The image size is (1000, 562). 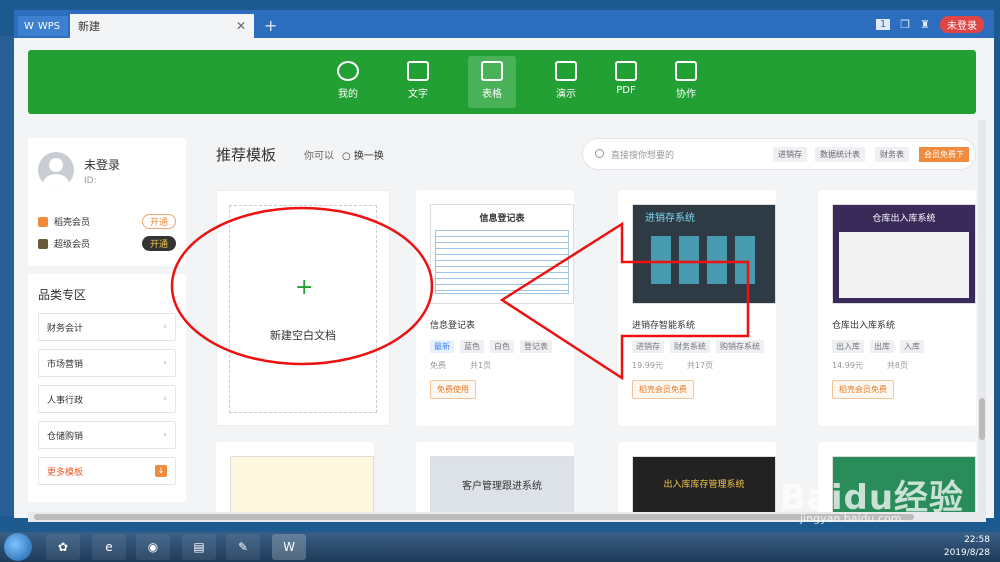 I want to click on tag: 登记表, so click(x=536, y=346).